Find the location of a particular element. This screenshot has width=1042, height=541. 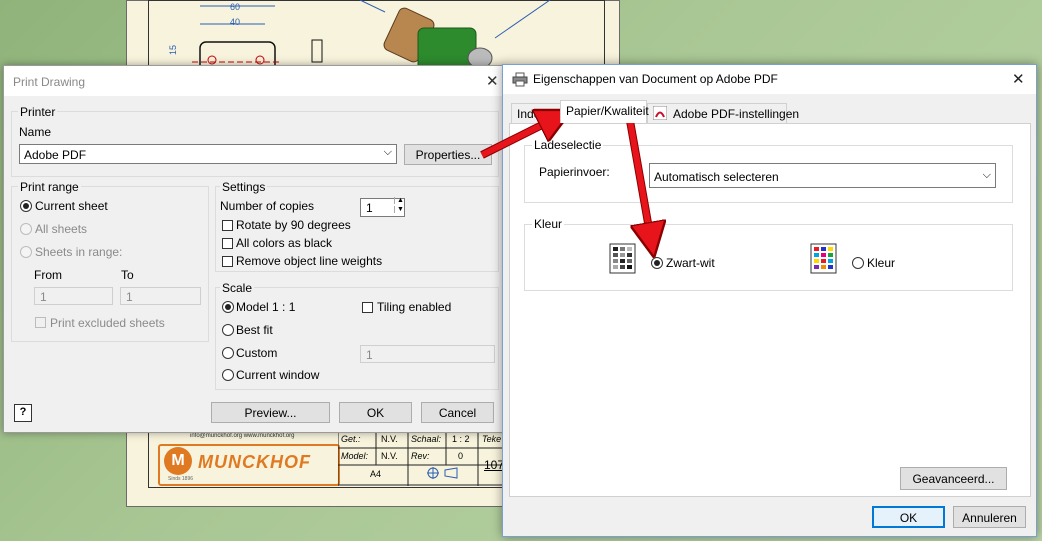

all-black-checkbox is located at coordinates (227, 243).